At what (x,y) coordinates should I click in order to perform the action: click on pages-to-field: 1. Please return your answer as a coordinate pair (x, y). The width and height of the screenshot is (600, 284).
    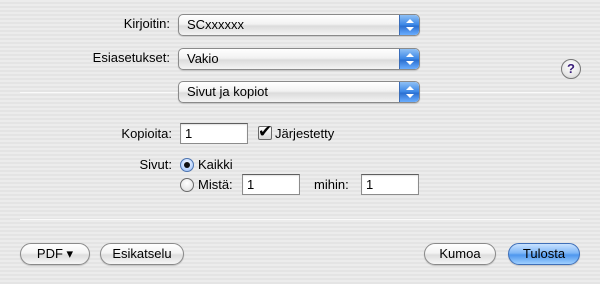
    Looking at the image, I should click on (390, 184).